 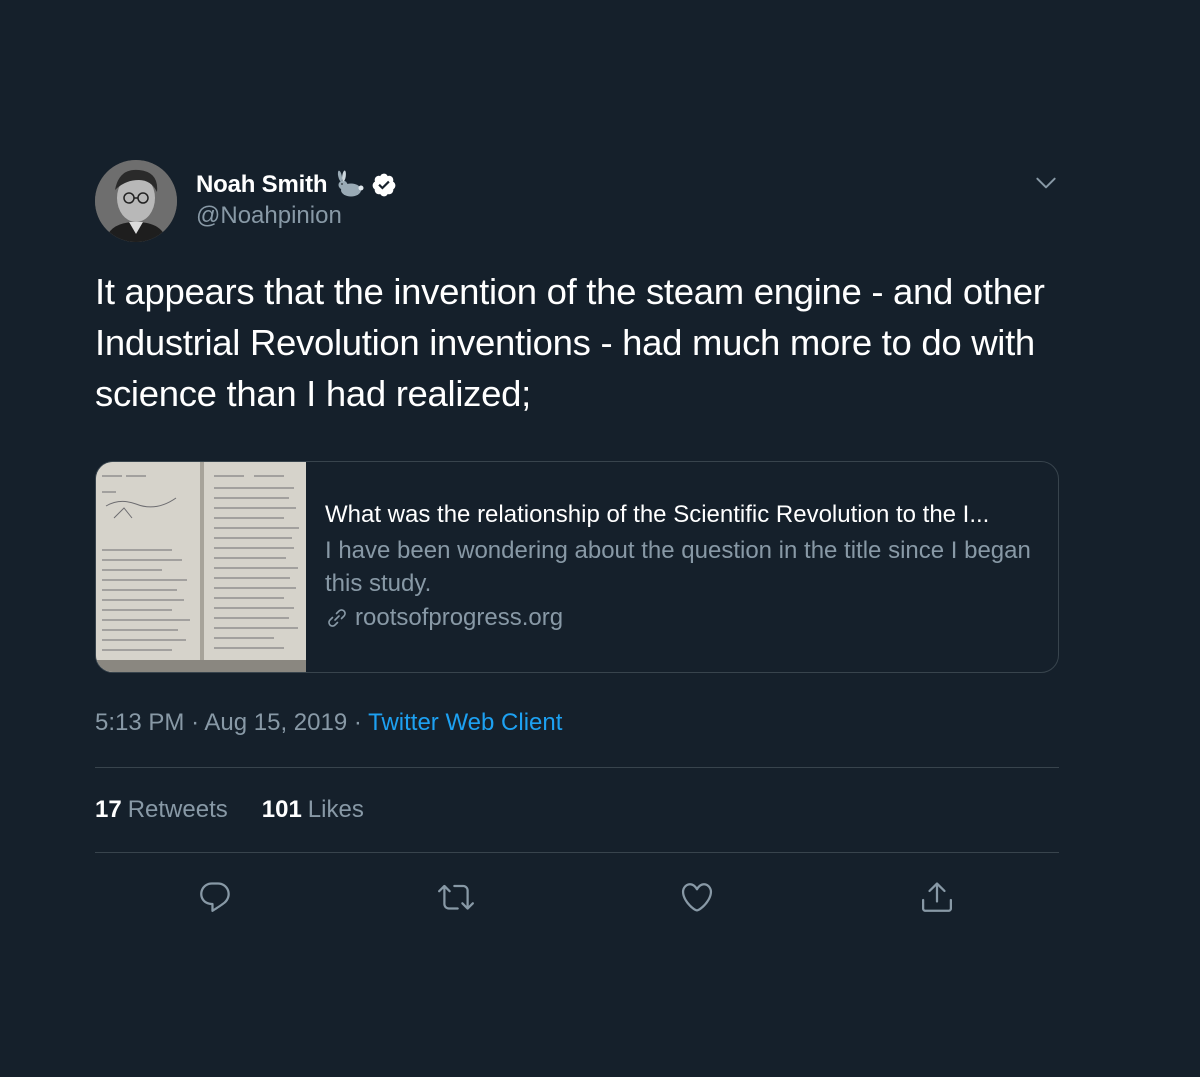 What do you see at coordinates (262, 185) in the screenshot?
I see `display-name: Noah Smith` at bounding box center [262, 185].